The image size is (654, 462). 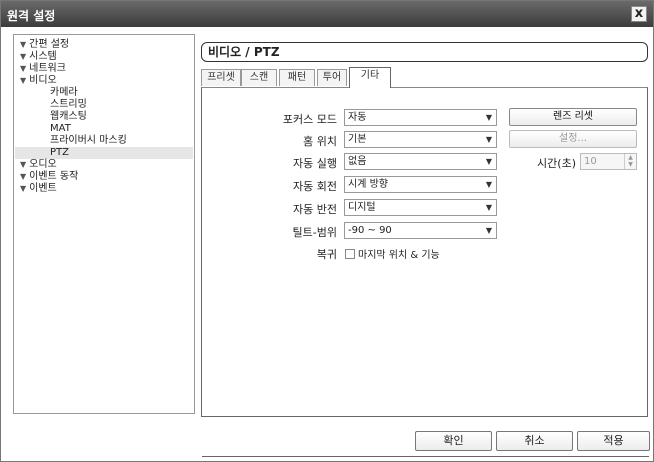 What do you see at coordinates (309, 119) in the screenshot?
I see `focus-mode-label: 포커스 모드` at bounding box center [309, 119].